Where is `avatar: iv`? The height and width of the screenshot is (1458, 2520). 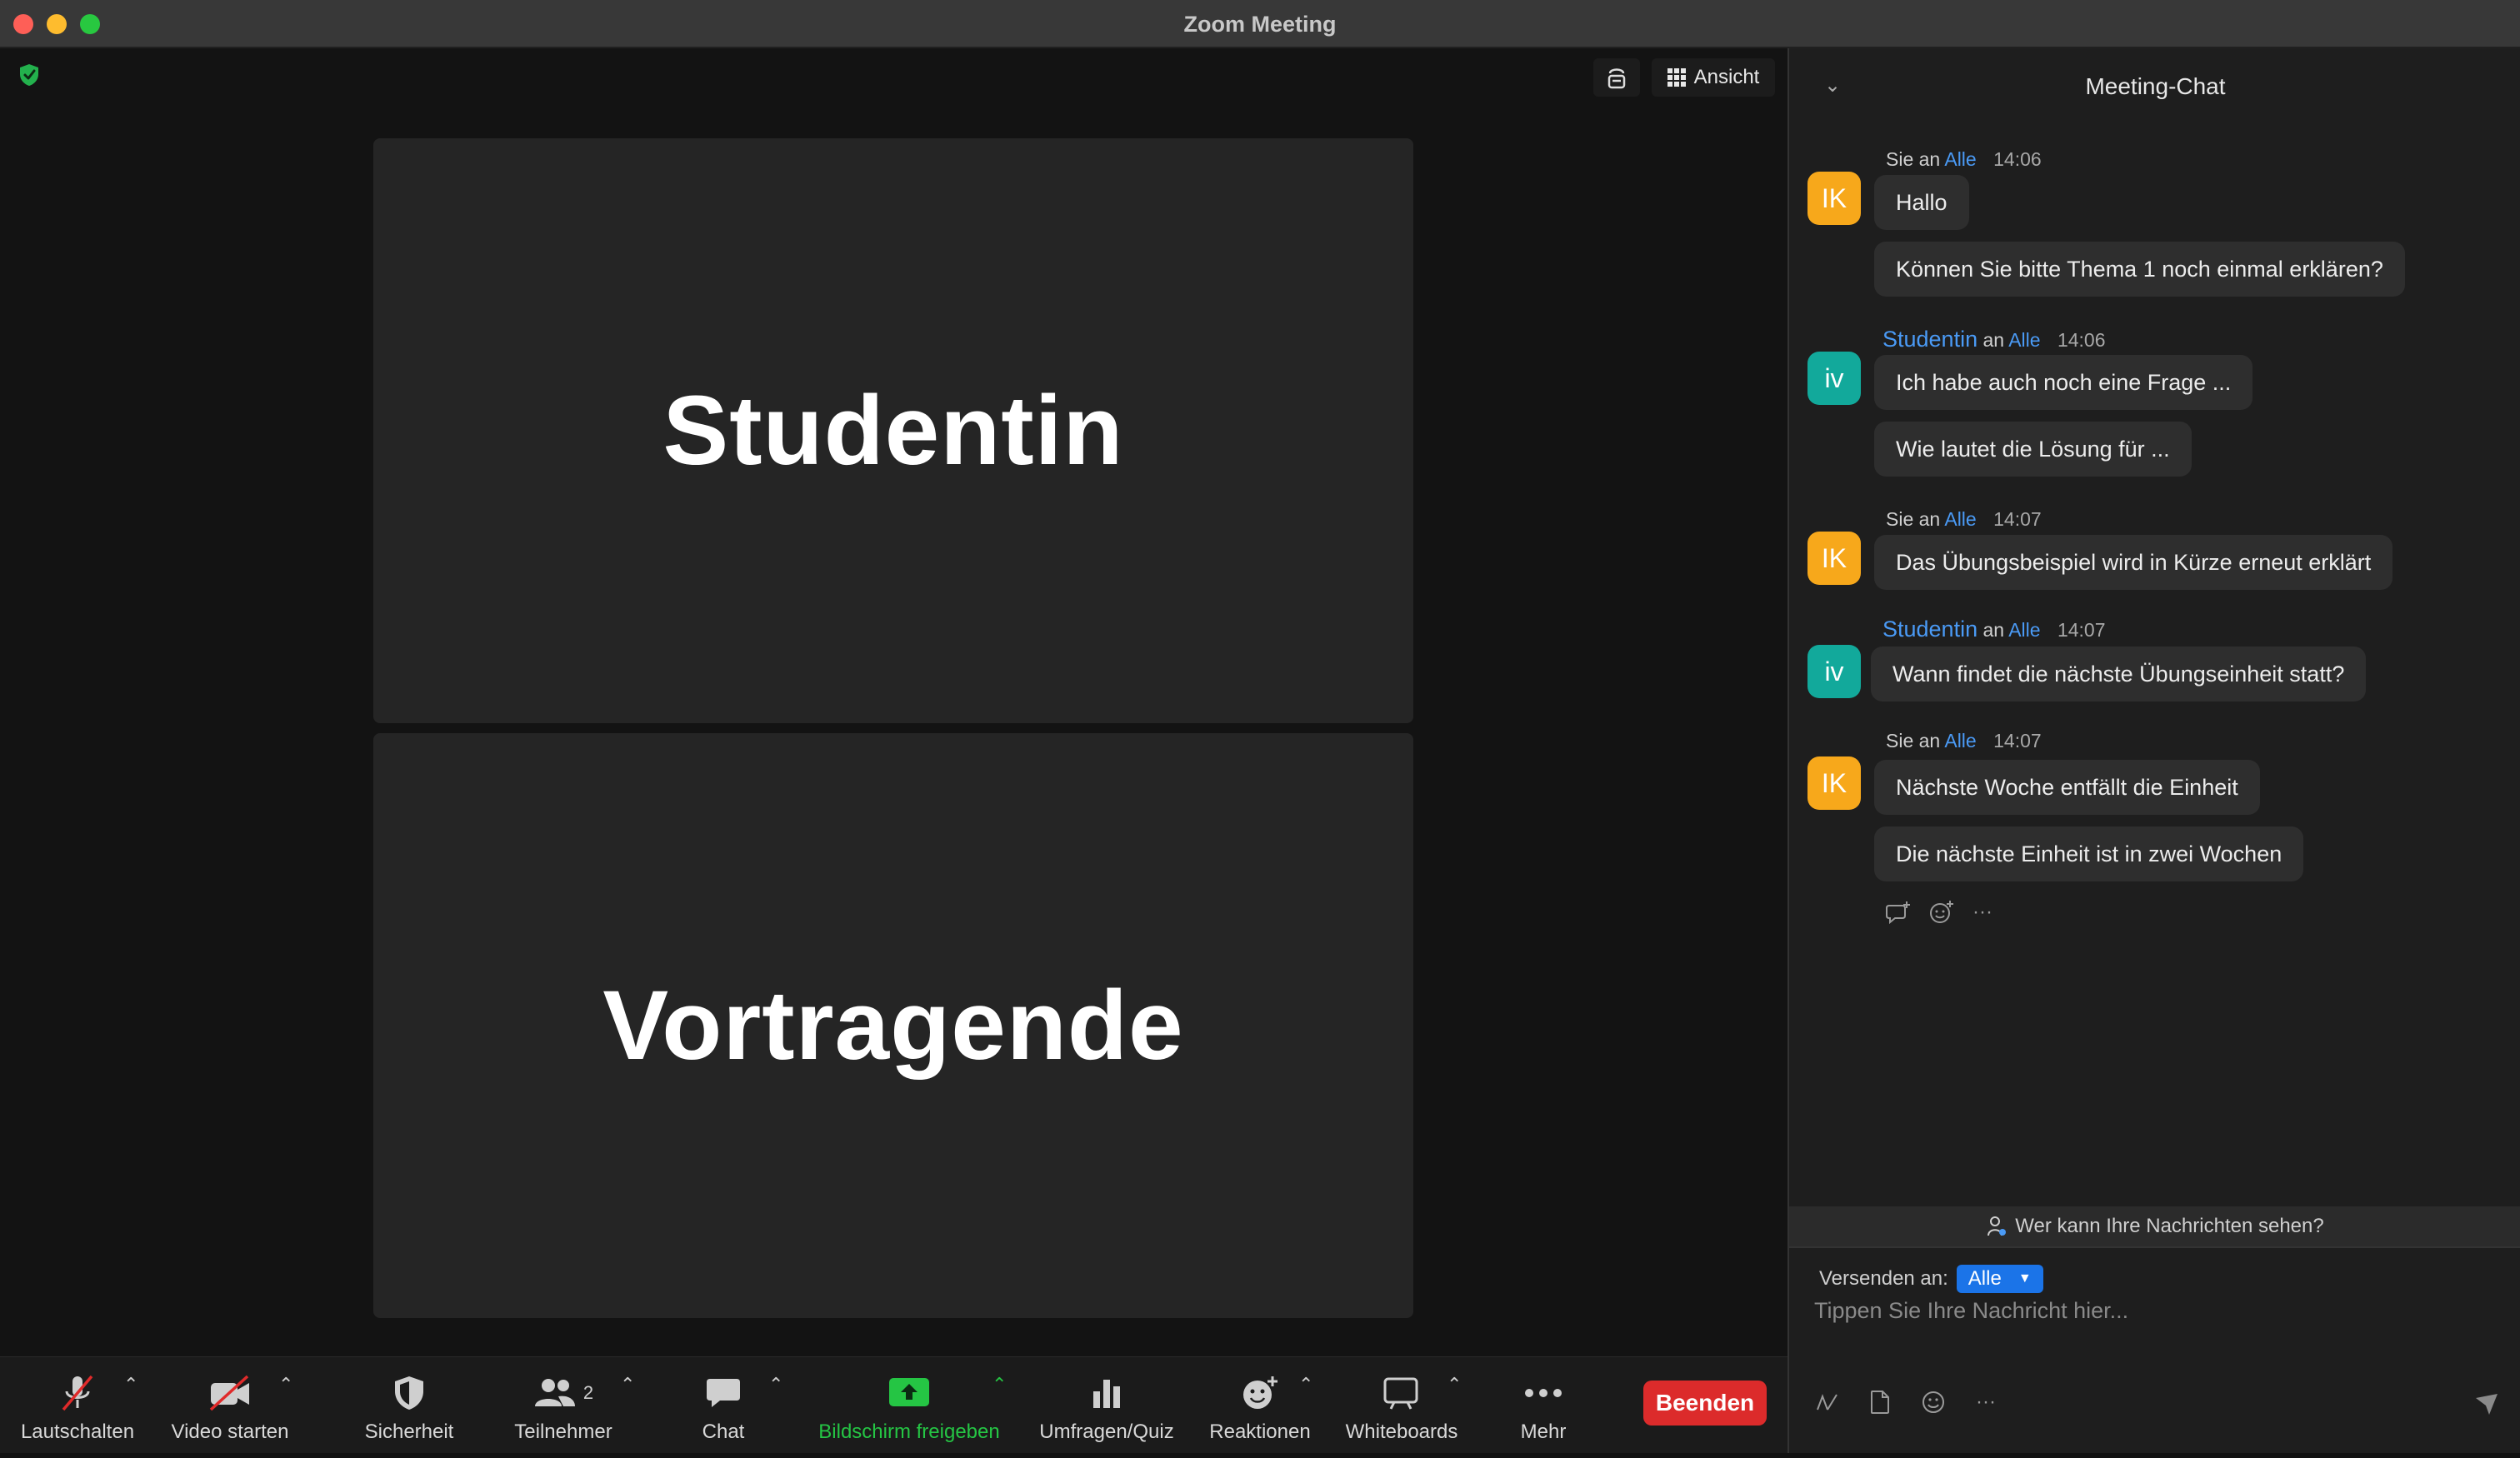 avatar: iv is located at coordinates (1835, 378).